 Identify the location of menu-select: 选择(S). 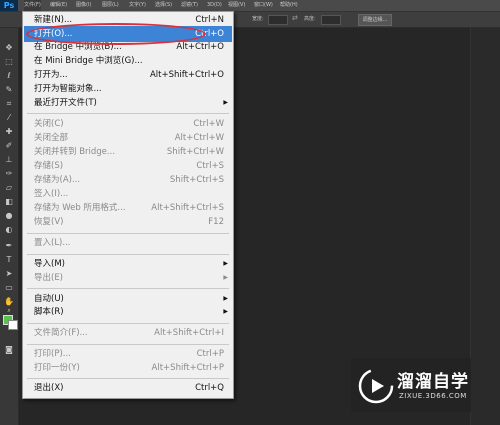
(163, 5).